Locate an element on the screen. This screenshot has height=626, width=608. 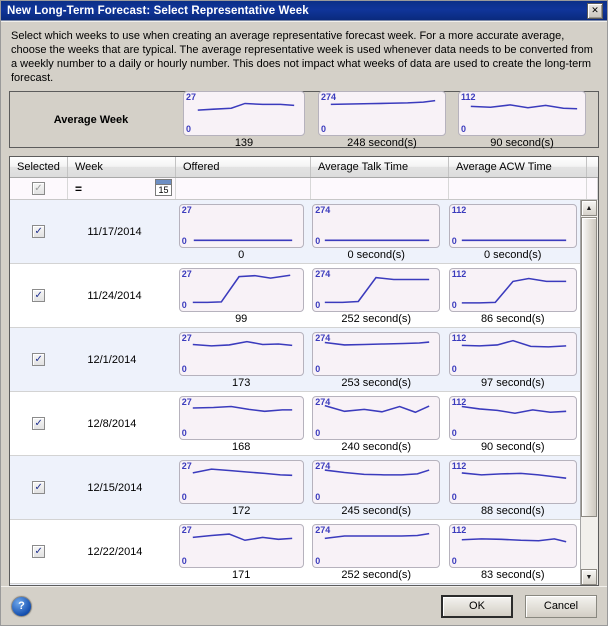
column-header-offered: Offered is located at coordinates (243, 167).